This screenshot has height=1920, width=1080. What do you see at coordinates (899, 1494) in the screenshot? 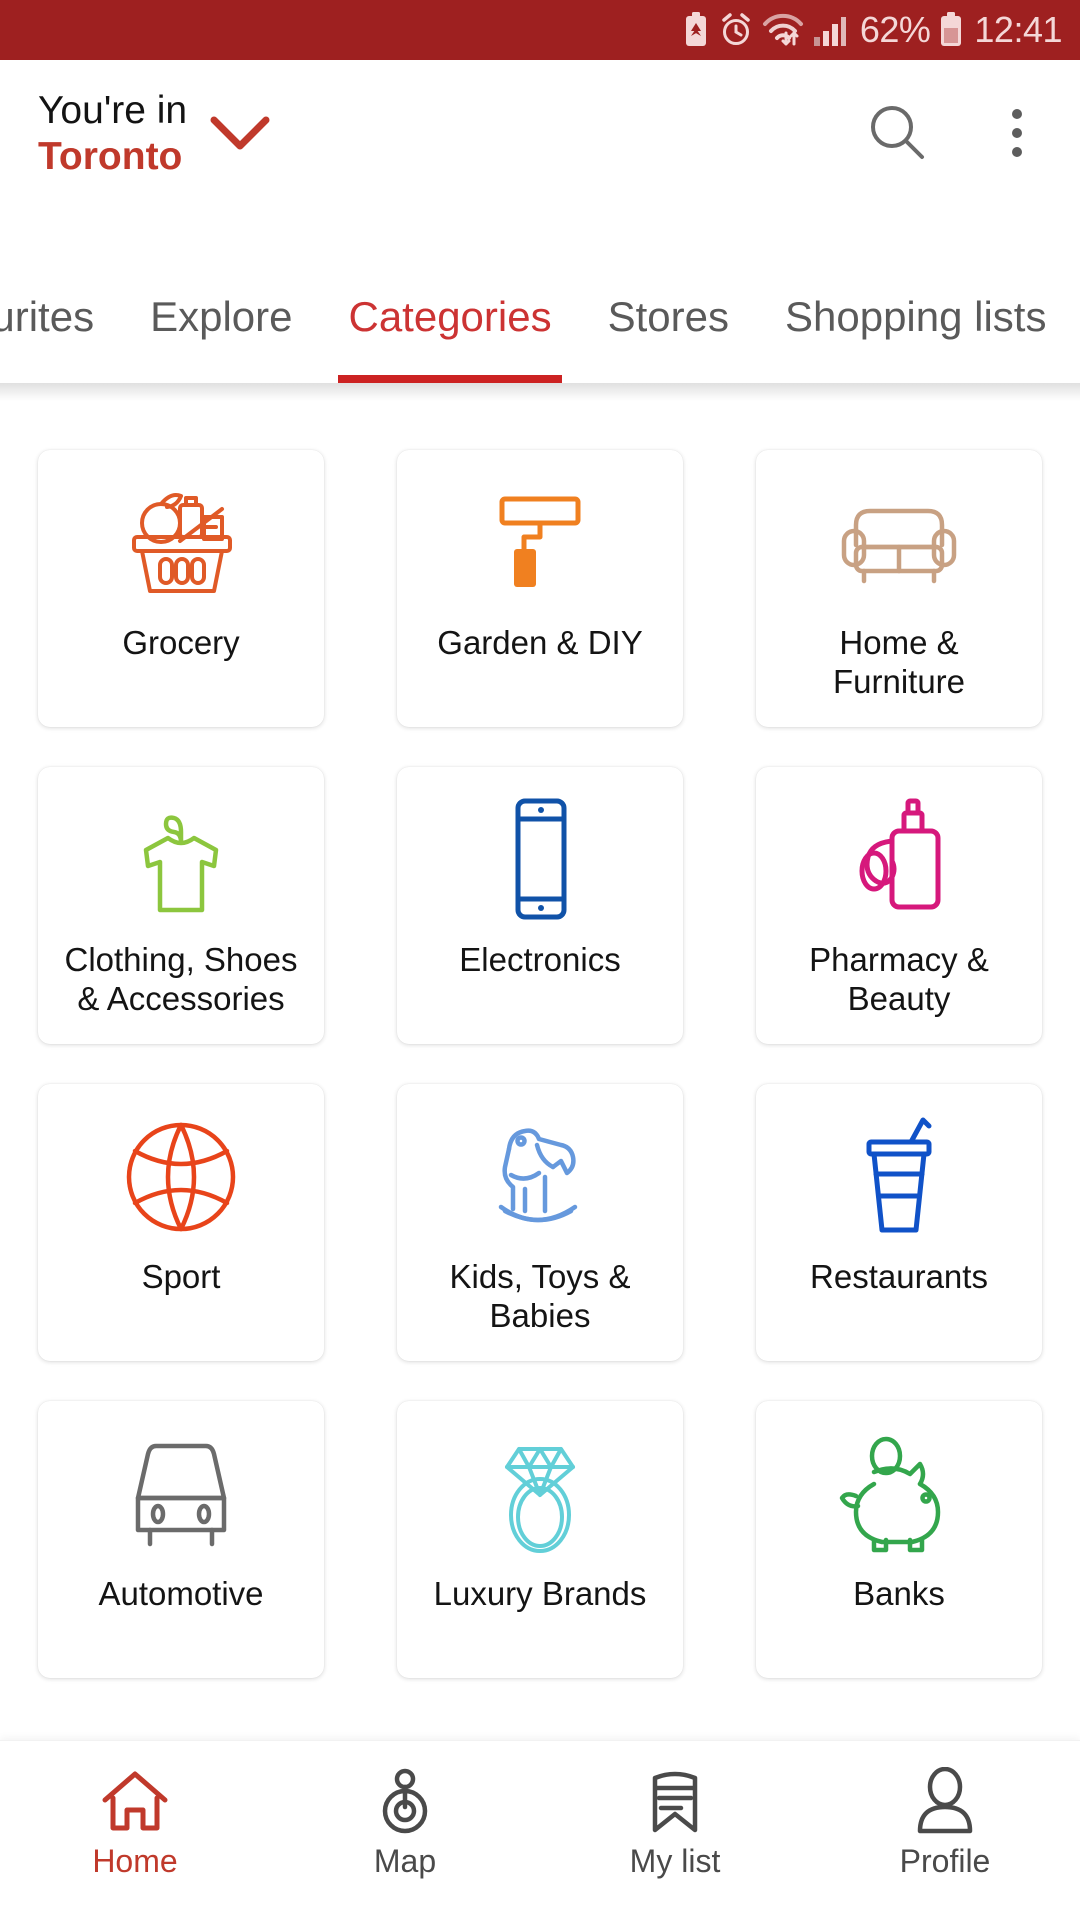
I see `piggy-bank-icon` at bounding box center [899, 1494].